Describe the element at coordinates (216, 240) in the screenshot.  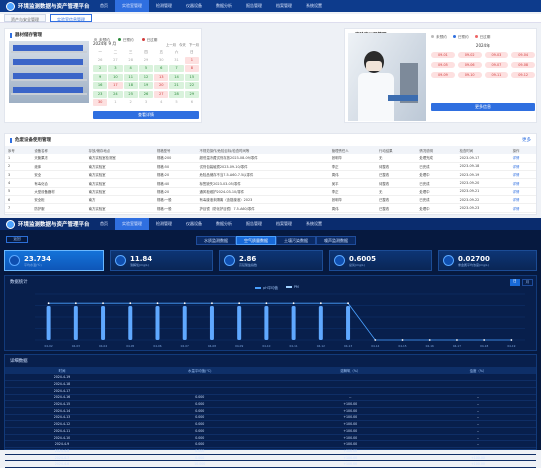
I see `tab-water: 水质监测数据` at that location.